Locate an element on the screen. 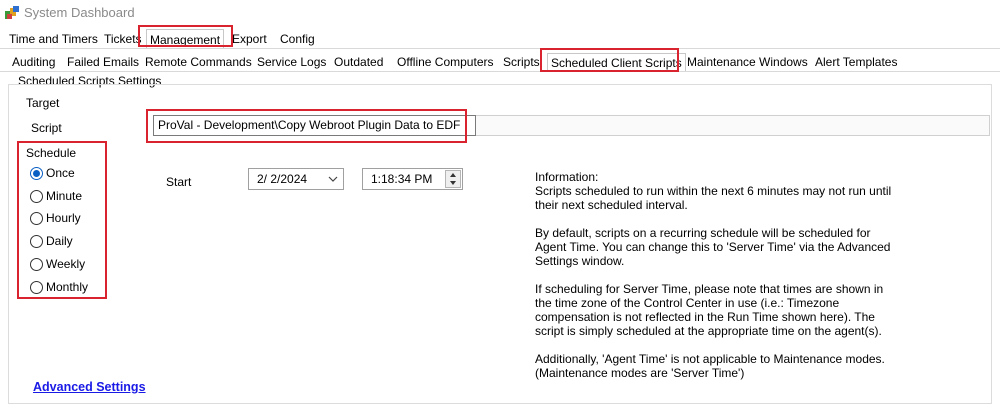 The width and height of the screenshot is (1000, 415). subtab-auditing: Auditing is located at coordinates (33, 62).